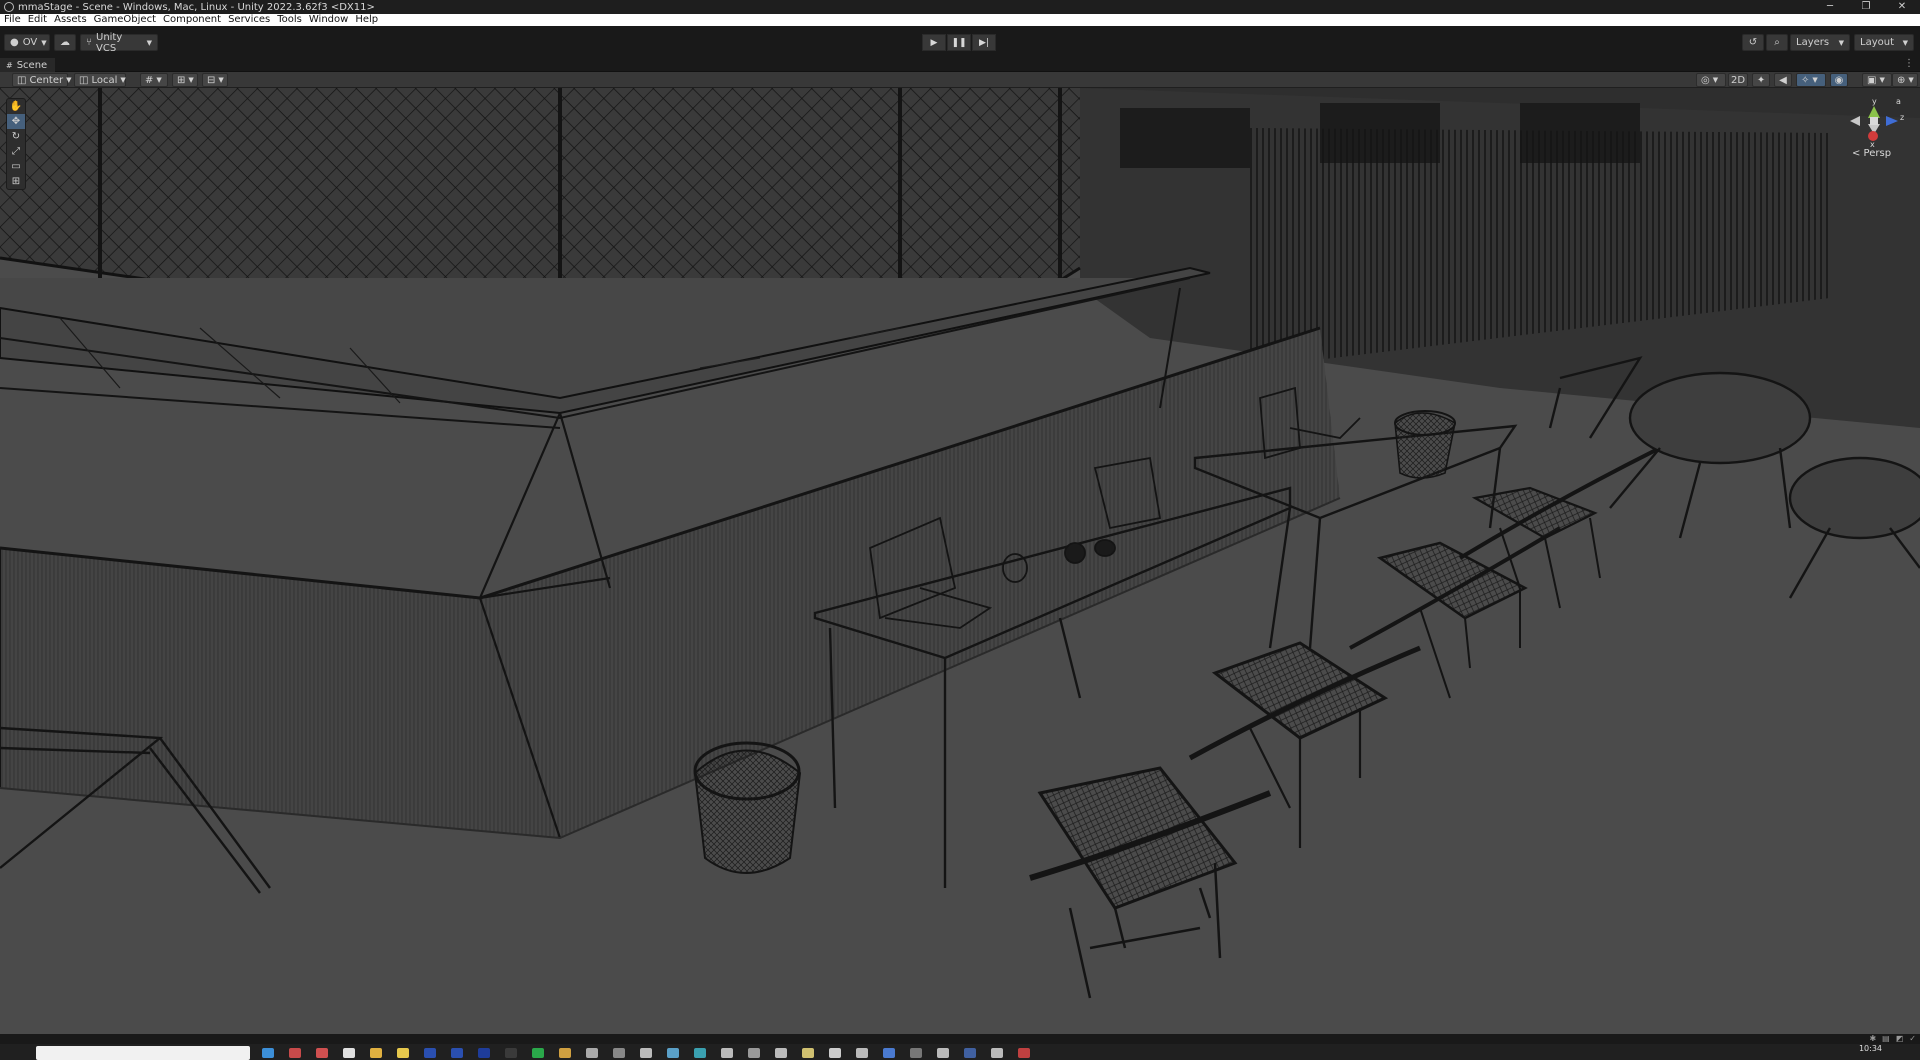 The image size is (1920, 1060). What do you see at coordinates (16, 106) in the screenshot?
I see `hand-tool-icon: ✋` at bounding box center [16, 106].